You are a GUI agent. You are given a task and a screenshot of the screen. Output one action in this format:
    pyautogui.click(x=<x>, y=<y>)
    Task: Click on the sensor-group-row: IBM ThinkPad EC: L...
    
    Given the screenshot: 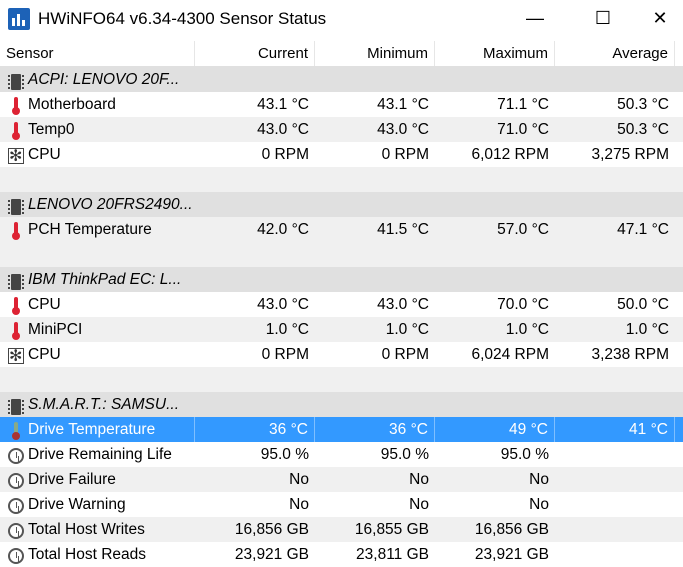 What is the action you would take?
    pyautogui.click(x=341, y=279)
    